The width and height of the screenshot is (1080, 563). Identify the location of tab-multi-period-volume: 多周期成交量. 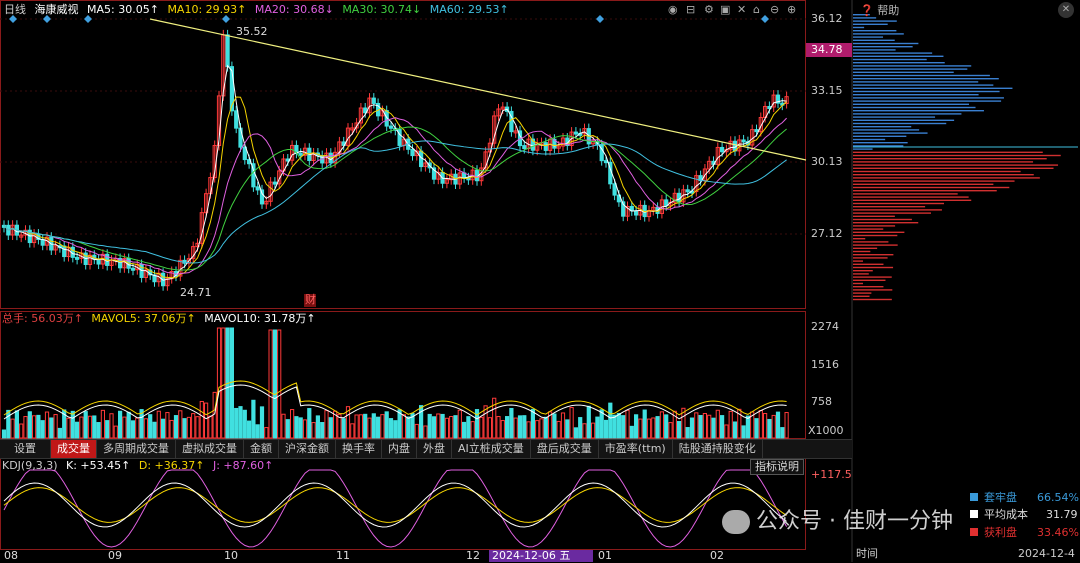
(136, 449).